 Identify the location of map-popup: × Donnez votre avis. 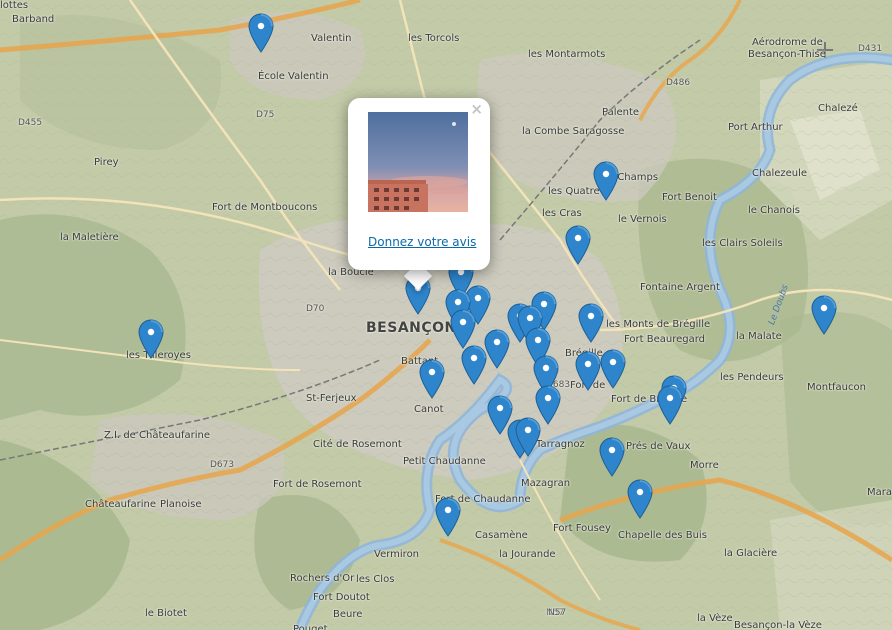
(419, 184).